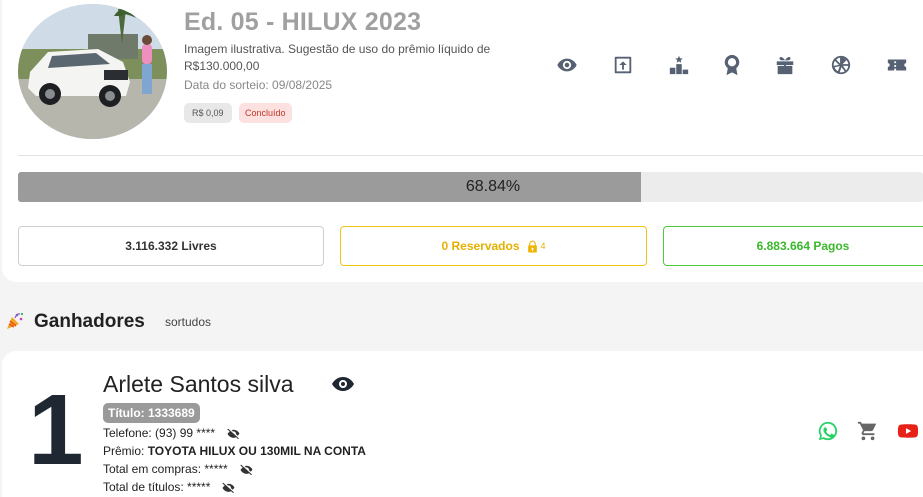 Image resolution: width=923 pixels, height=497 pixels. I want to click on gift-icon, so click(785, 65).